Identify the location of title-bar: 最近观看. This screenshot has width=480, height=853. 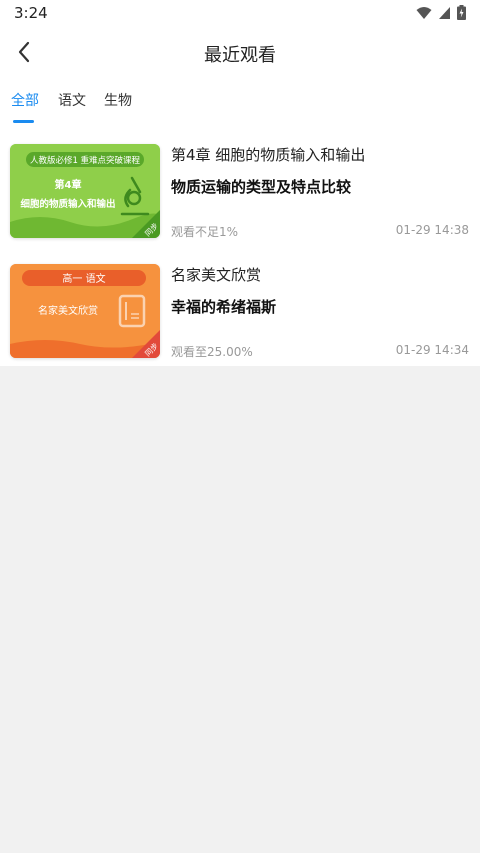
(240, 52).